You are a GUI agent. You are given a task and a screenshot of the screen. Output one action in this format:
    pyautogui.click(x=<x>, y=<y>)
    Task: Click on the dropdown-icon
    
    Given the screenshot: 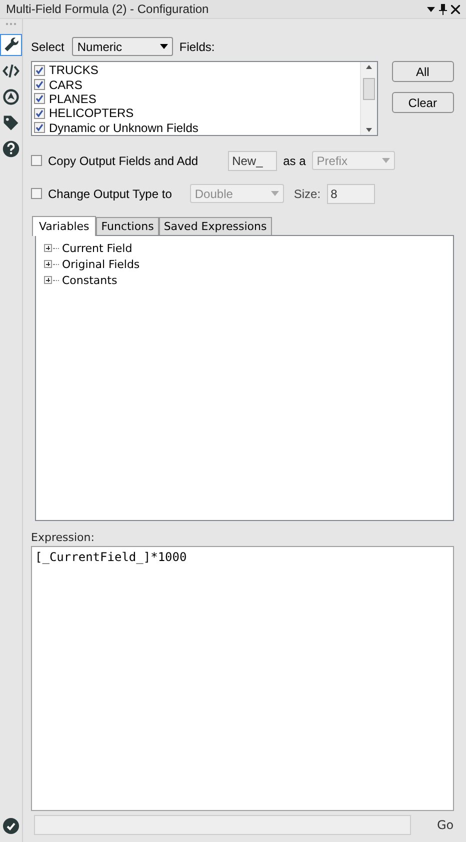 What is the action you would take?
    pyautogui.click(x=431, y=9)
    